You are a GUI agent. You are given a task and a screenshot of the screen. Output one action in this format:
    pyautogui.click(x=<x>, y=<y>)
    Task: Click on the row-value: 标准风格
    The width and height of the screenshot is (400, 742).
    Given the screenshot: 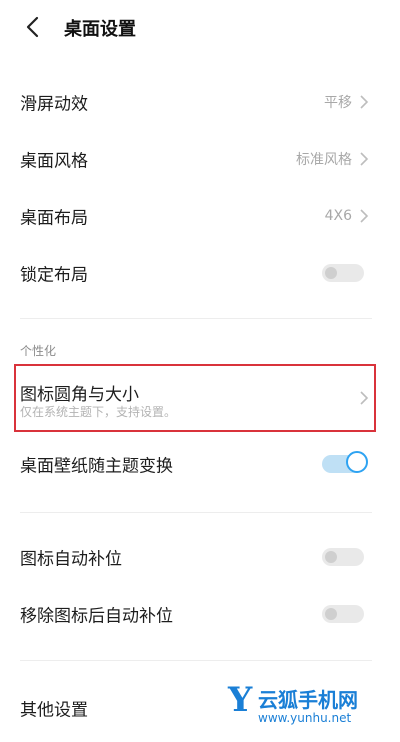 What is the action you would take?
    pyautogui.click(x=324, y=160)
    